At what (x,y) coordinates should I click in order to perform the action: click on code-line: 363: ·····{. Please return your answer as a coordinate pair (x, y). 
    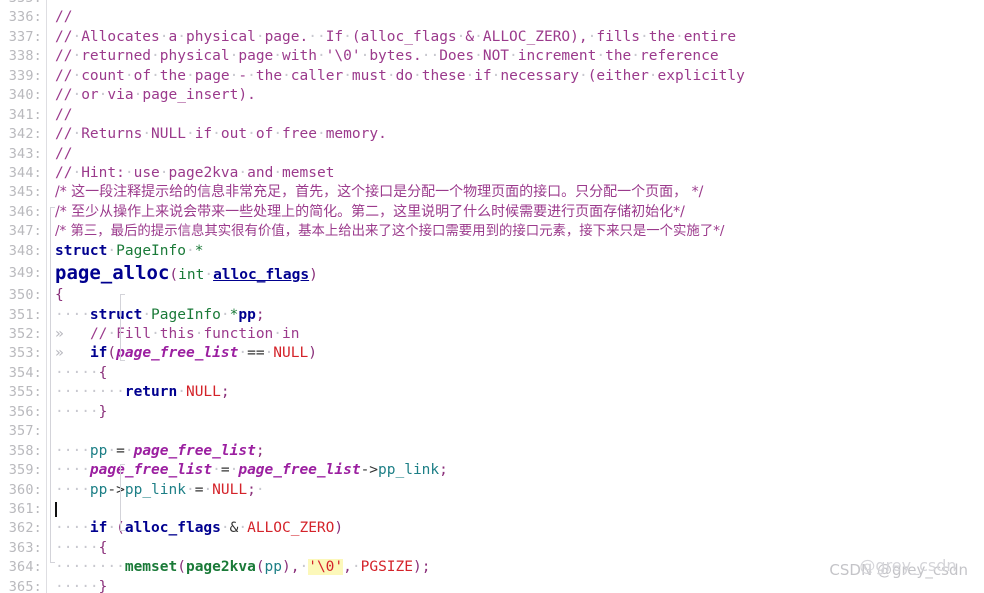
    Looking at the image, I should click on (492, 548).